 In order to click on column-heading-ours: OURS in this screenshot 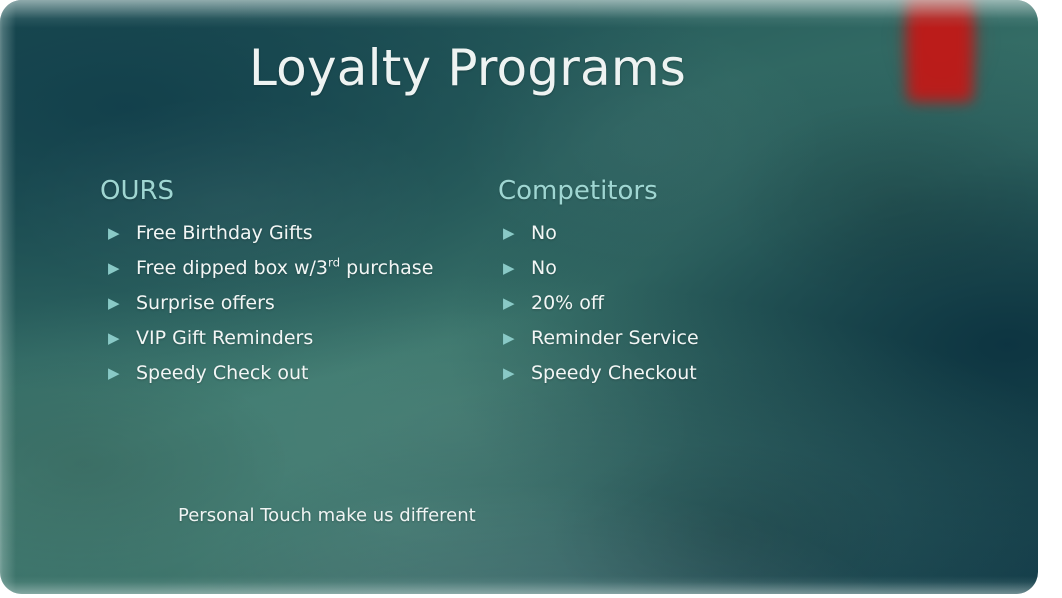, I will do `click(137, 191)`.